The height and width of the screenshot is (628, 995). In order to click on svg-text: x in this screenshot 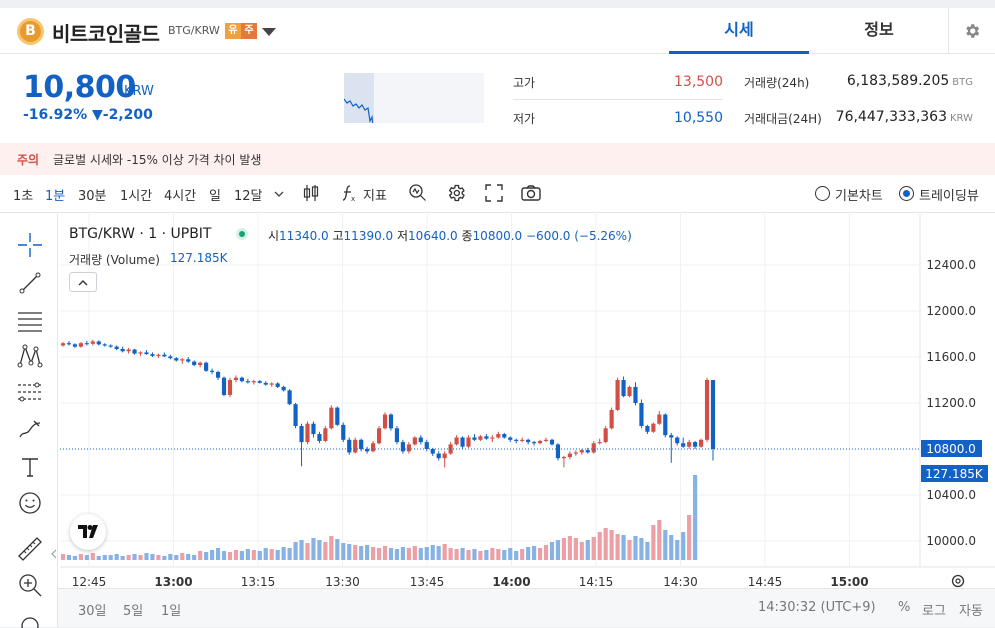, I will do `click(353, 199)`.